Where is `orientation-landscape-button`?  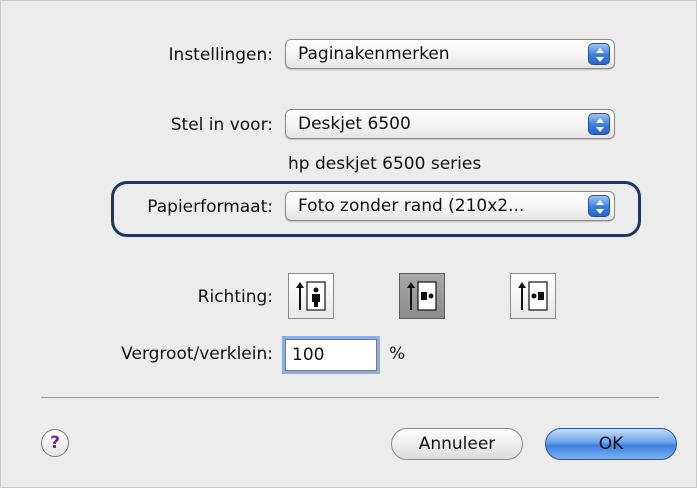 orientation-landscape-button is located at coordinates (422, 296).